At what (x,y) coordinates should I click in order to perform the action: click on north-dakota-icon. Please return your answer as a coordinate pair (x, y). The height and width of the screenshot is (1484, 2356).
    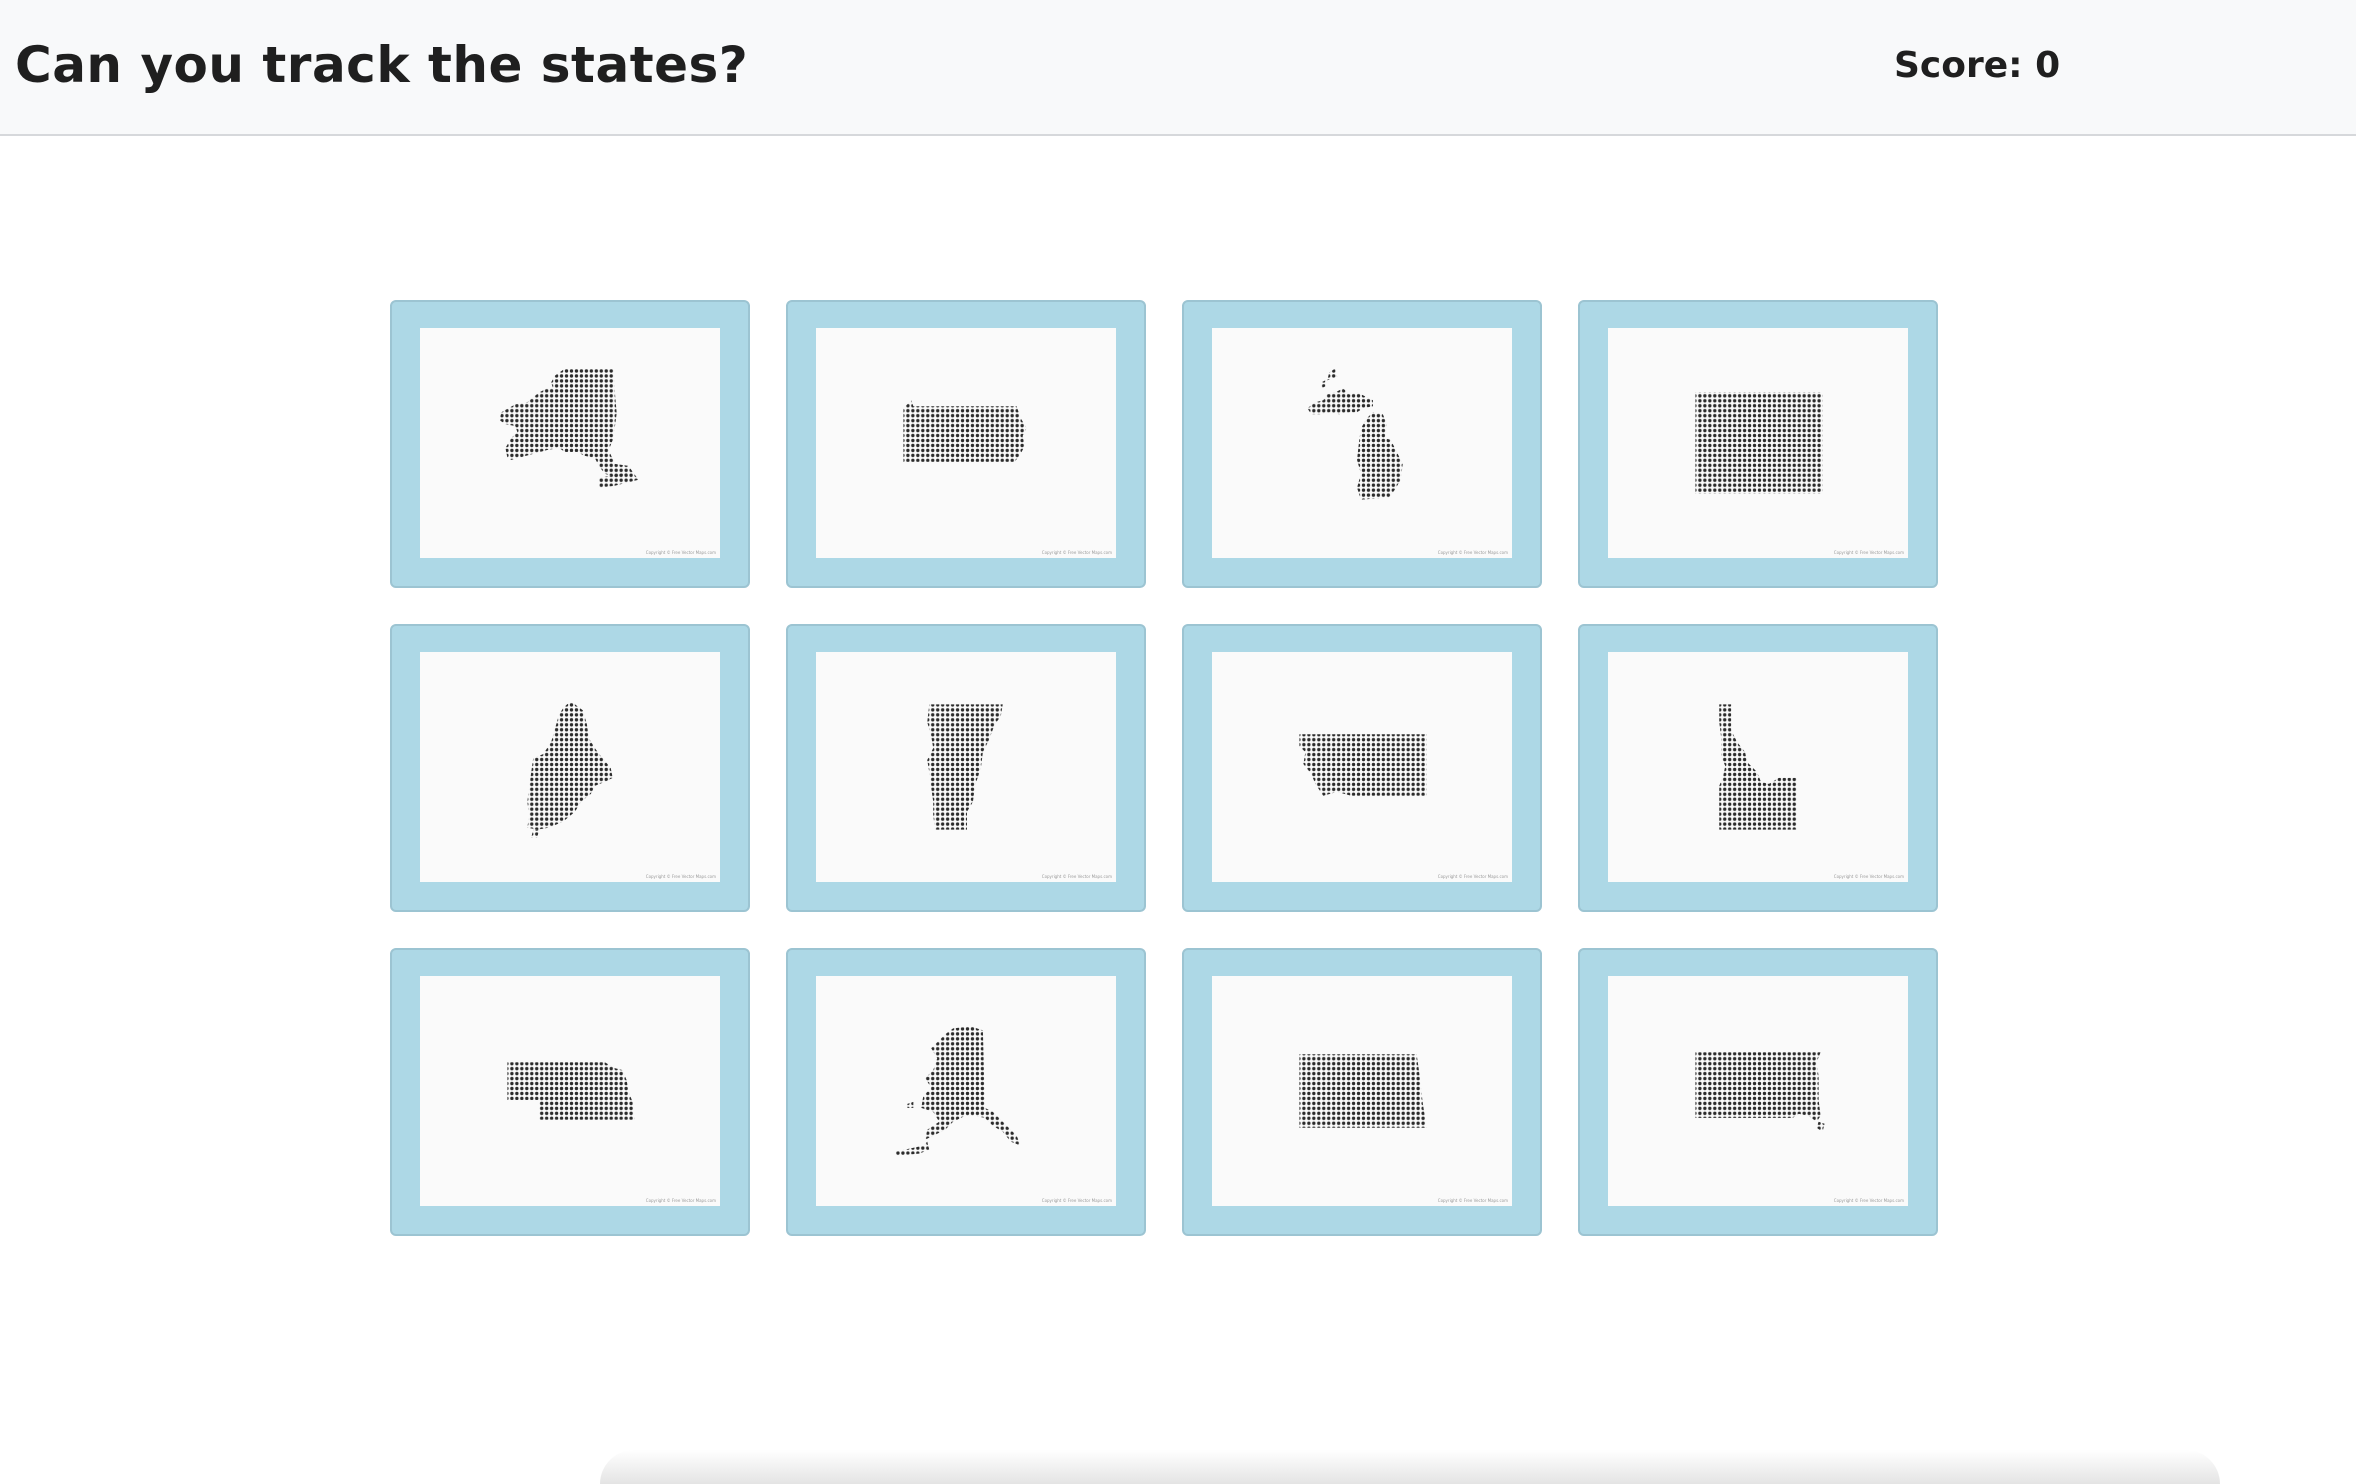
    Looking at the image, I should click on (1363, 1091).